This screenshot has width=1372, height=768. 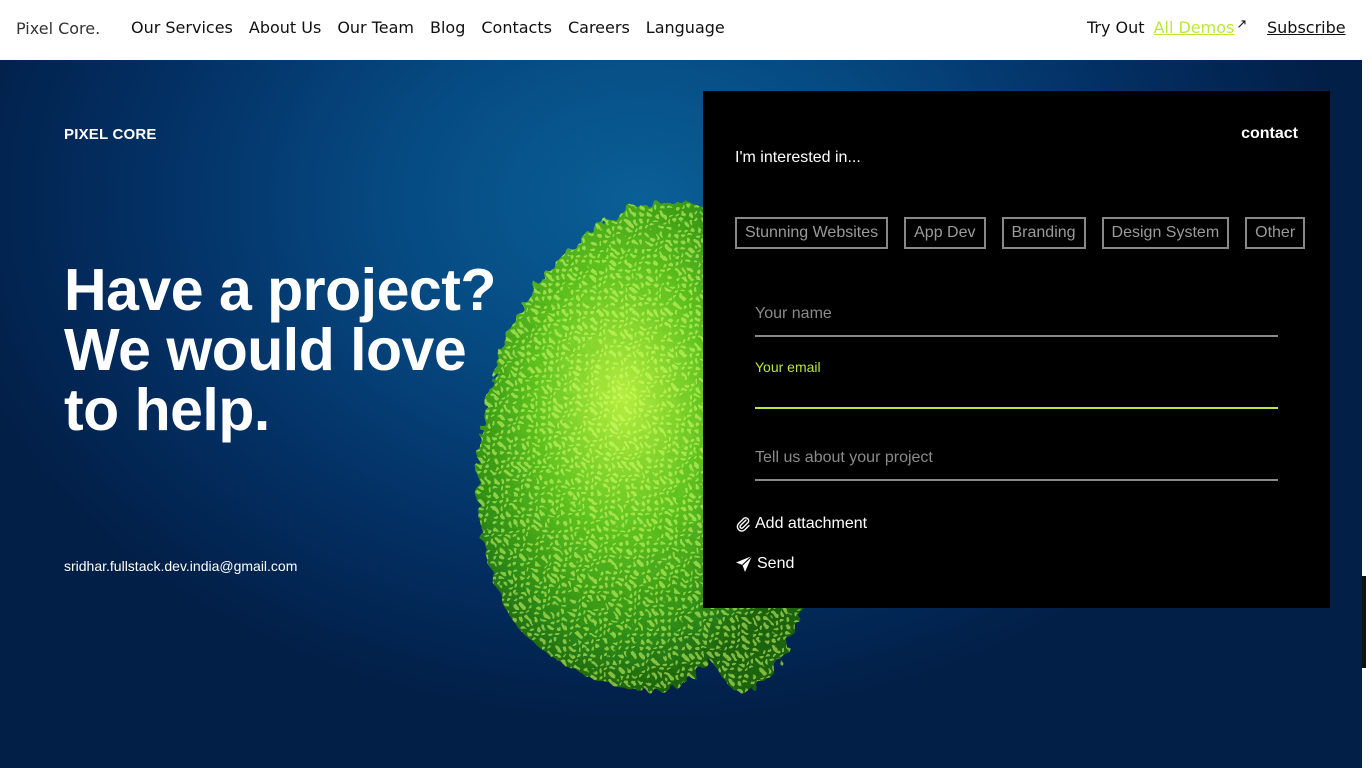 I want to click on name-placeholder: Your name, so click(x=793, y=313).